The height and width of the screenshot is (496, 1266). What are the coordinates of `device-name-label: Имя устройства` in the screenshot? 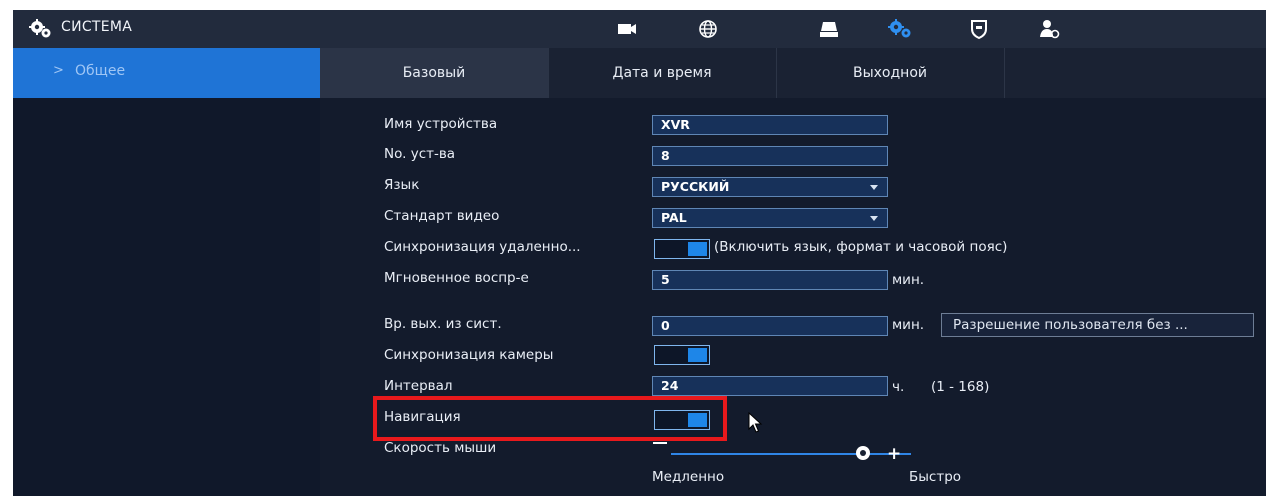 It's located at (441, 124).